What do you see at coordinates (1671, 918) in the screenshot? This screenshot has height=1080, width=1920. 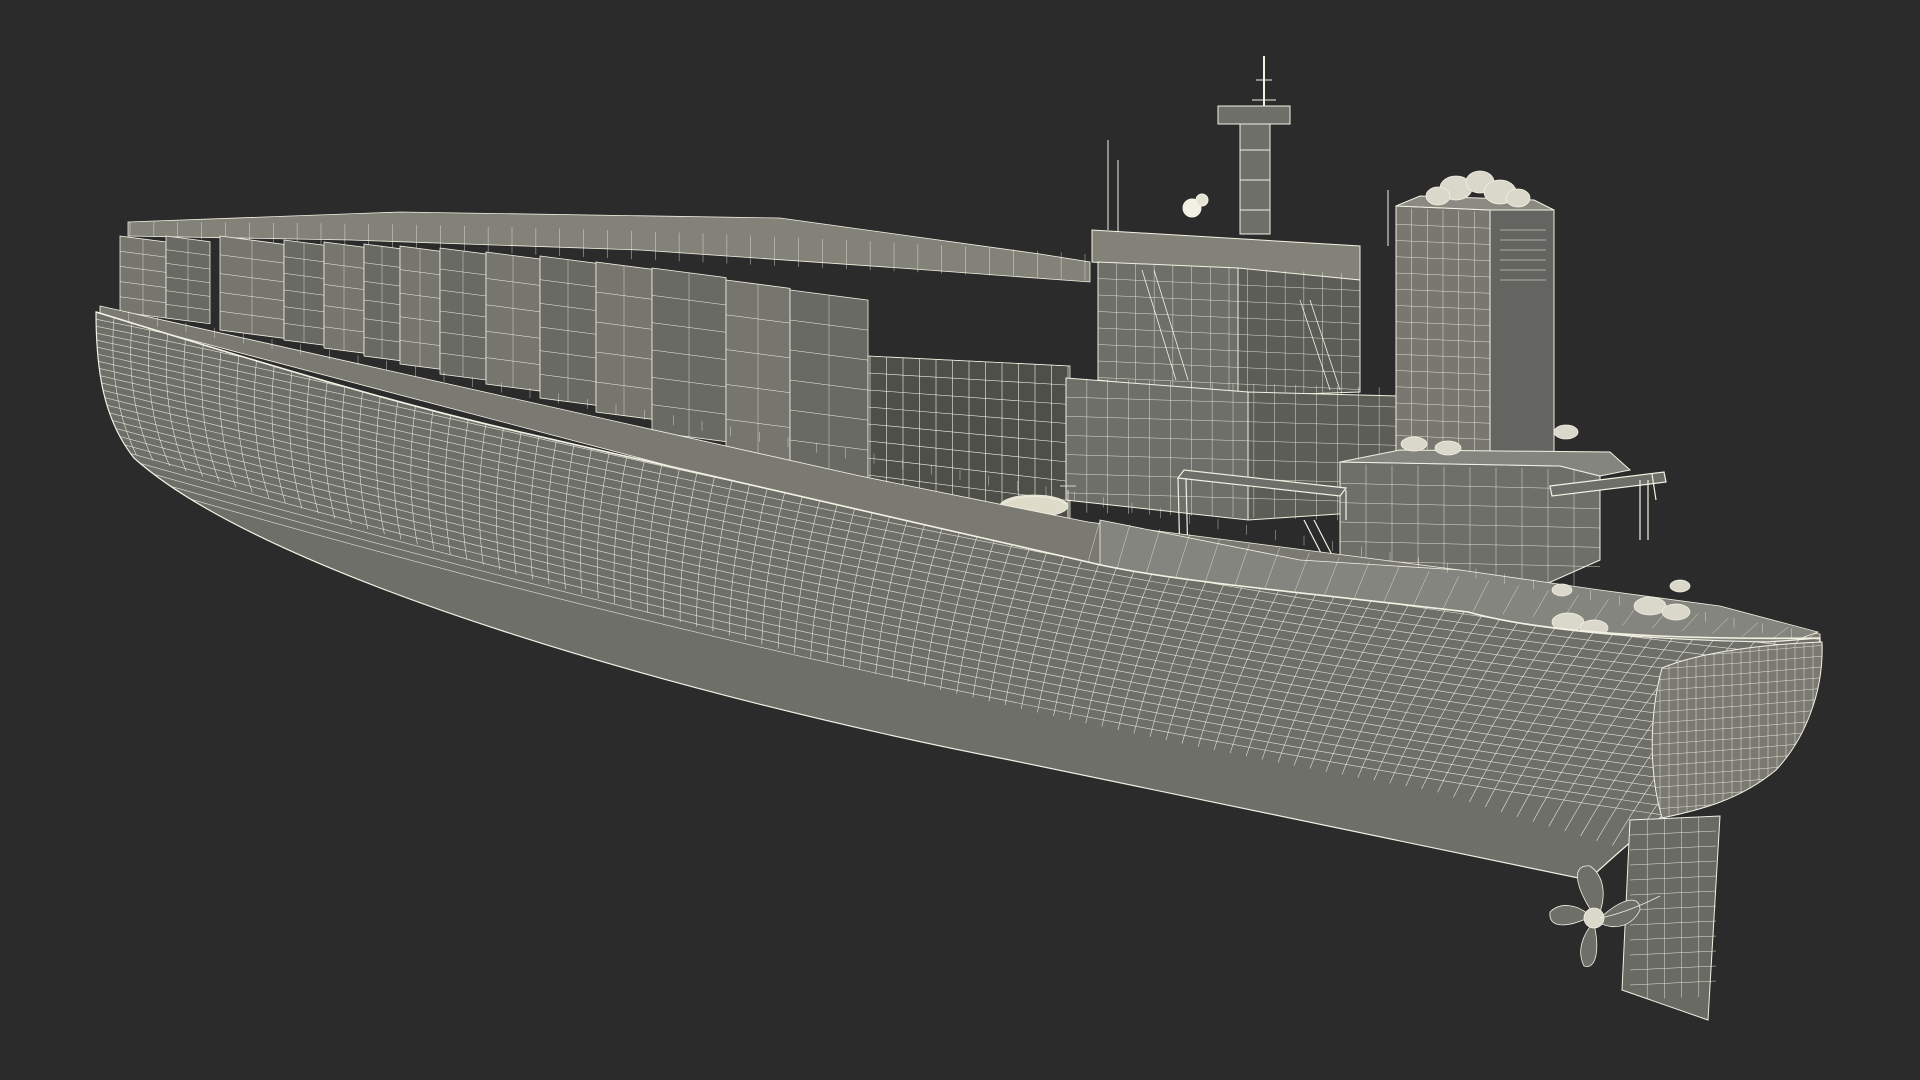 I see `rudder` at bounding box center [1671, 918].